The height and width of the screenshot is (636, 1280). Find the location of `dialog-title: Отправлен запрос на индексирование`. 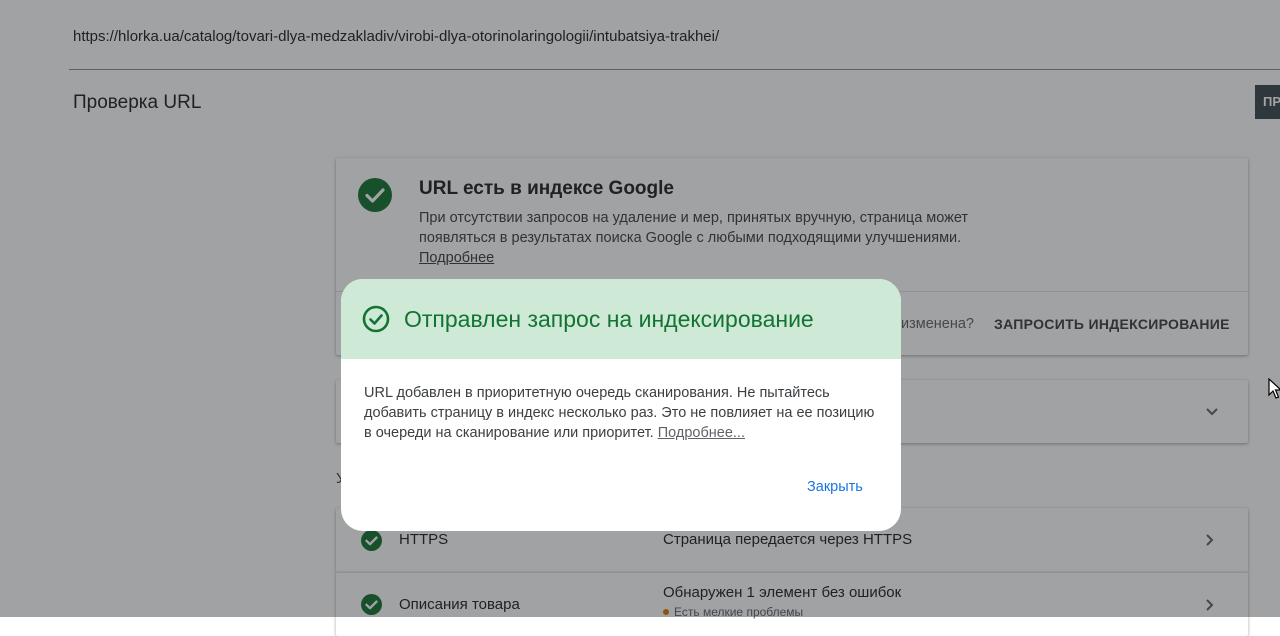

dialog-title: Отправлен запрос на индексирование is located at coordinates (609, 319).